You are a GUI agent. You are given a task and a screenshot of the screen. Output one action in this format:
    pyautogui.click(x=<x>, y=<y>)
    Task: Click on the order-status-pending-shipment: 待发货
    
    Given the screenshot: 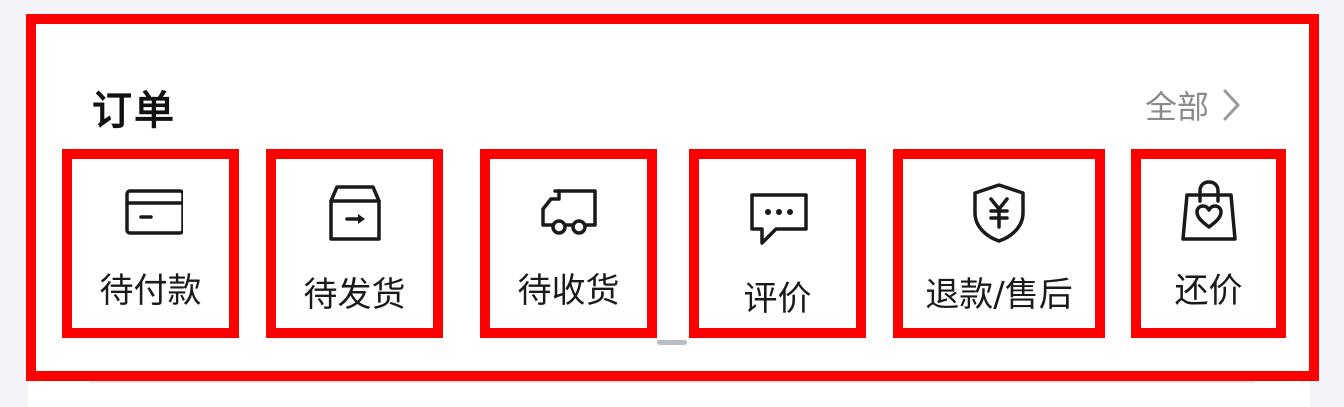 What is the action you would take?
    pyautogui.click(x=354, y=243)
    